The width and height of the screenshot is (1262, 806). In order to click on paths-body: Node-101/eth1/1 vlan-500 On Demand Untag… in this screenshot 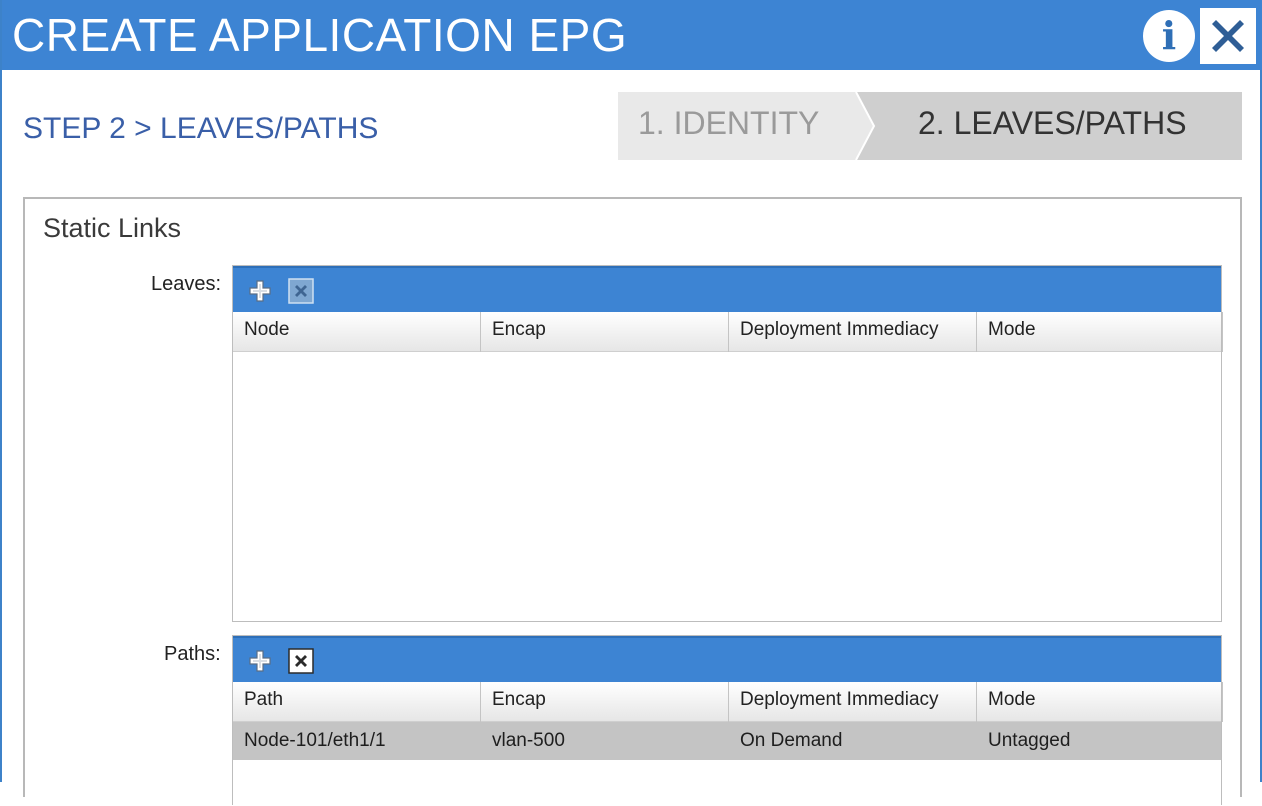, I will do `click(727, 764)`.